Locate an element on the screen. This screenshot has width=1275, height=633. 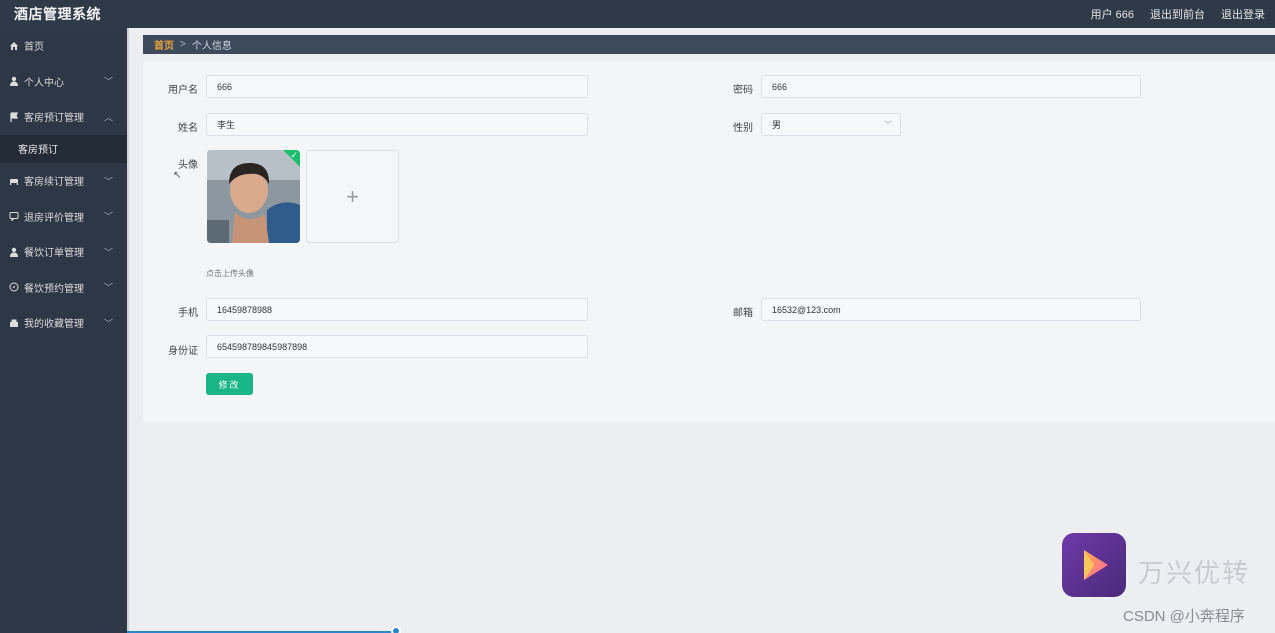
username-value: 666 is located at coordinates (225, 86).